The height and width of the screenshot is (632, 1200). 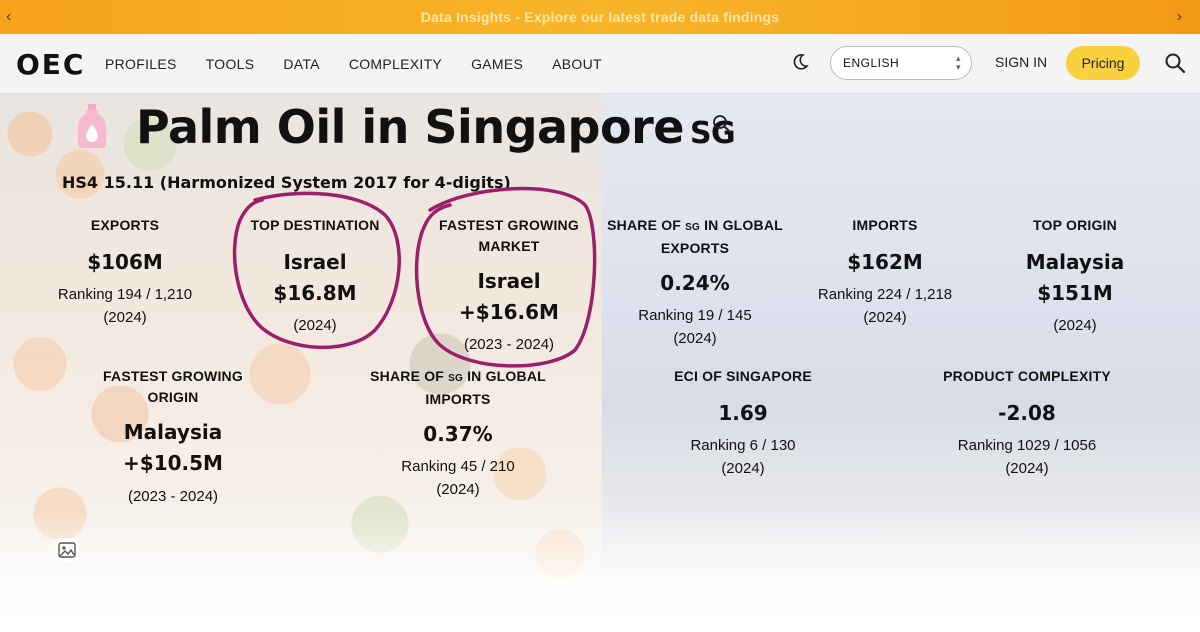 What do you see at coordinates (8, 17) in the screenshot?
I see `chevron-left-icon: ‹` at bounding box center [8, 17].